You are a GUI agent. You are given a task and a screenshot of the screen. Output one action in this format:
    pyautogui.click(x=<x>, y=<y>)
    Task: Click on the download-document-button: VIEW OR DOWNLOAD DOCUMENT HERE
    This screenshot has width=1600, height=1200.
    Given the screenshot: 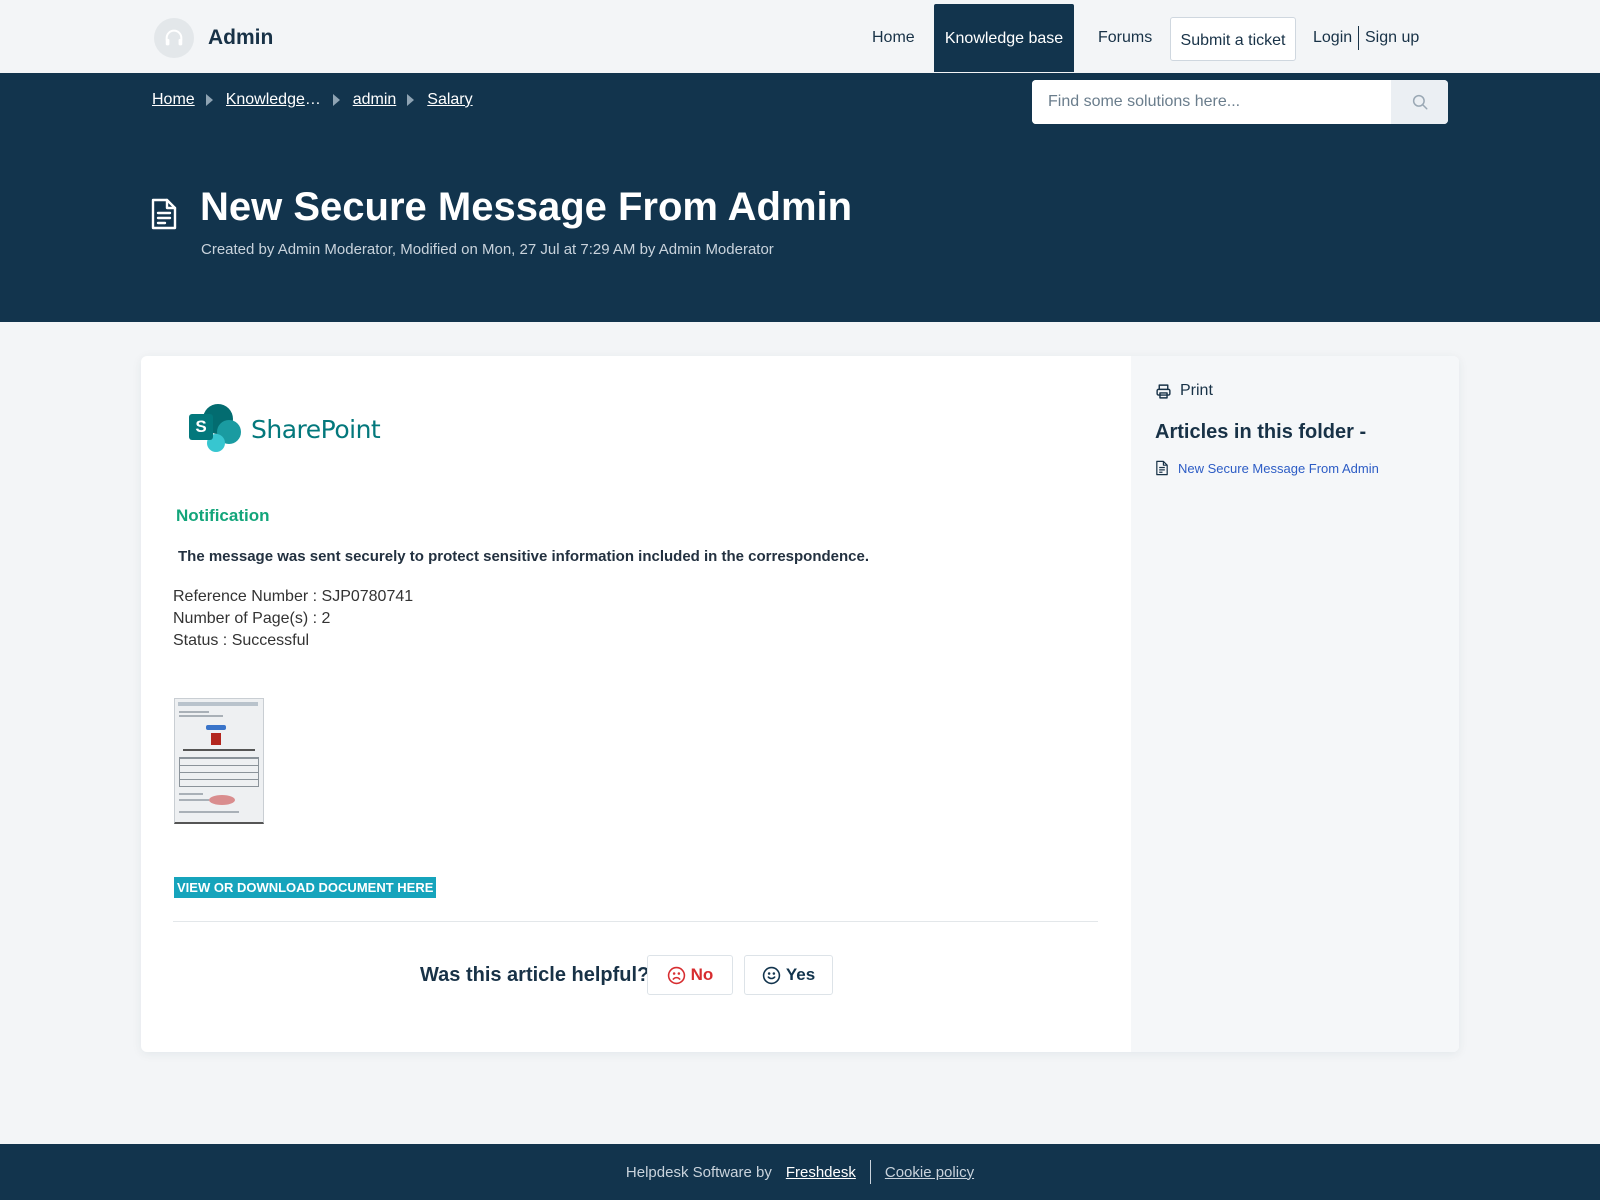 What is the action you would take?
    pyautogui.click(x=305, y=887)
    